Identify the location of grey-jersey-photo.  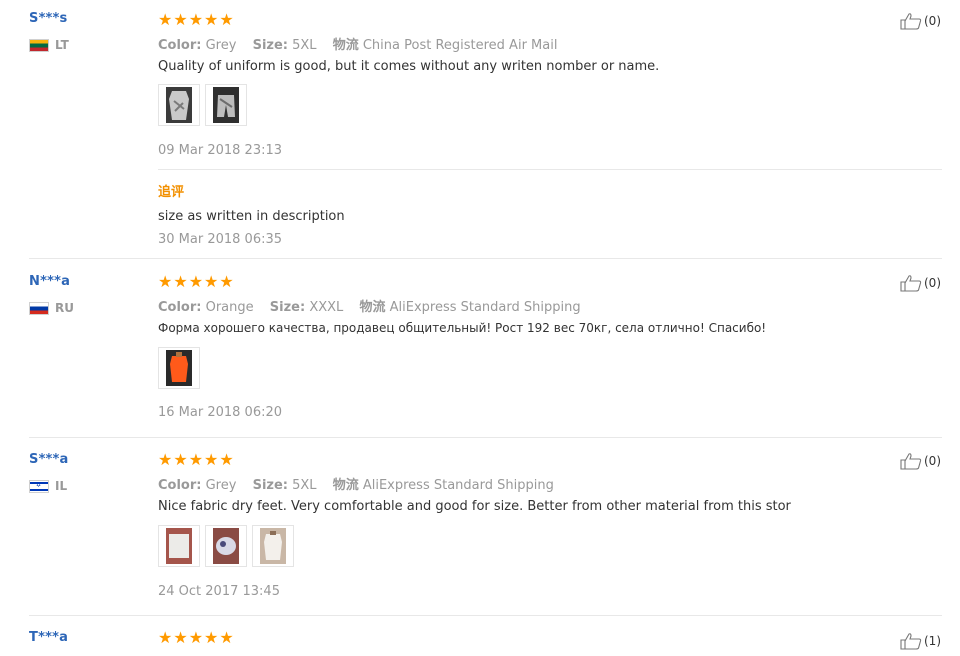
(179, 105).